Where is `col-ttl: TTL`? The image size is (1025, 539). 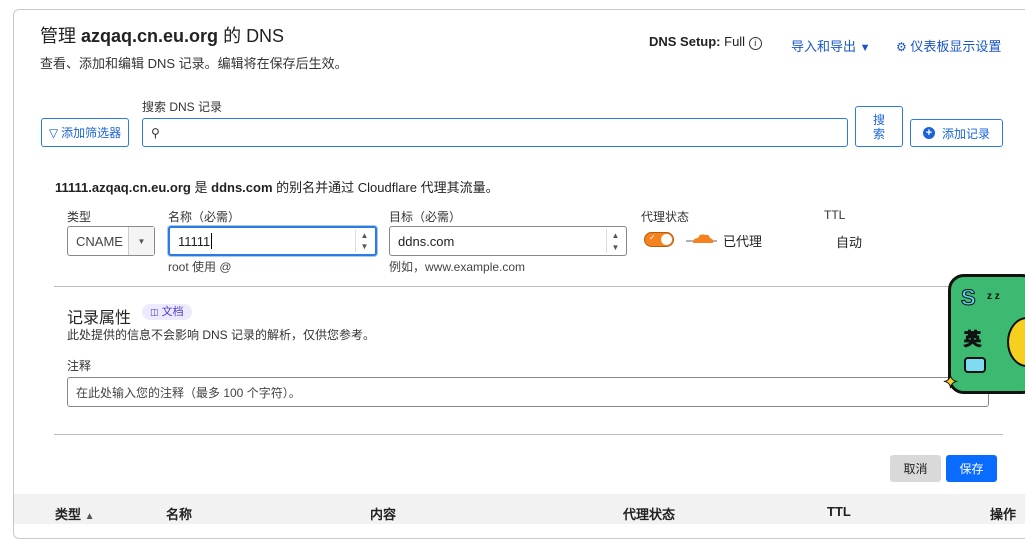
col-ttl: TTL is located at coordinates (839, 511).